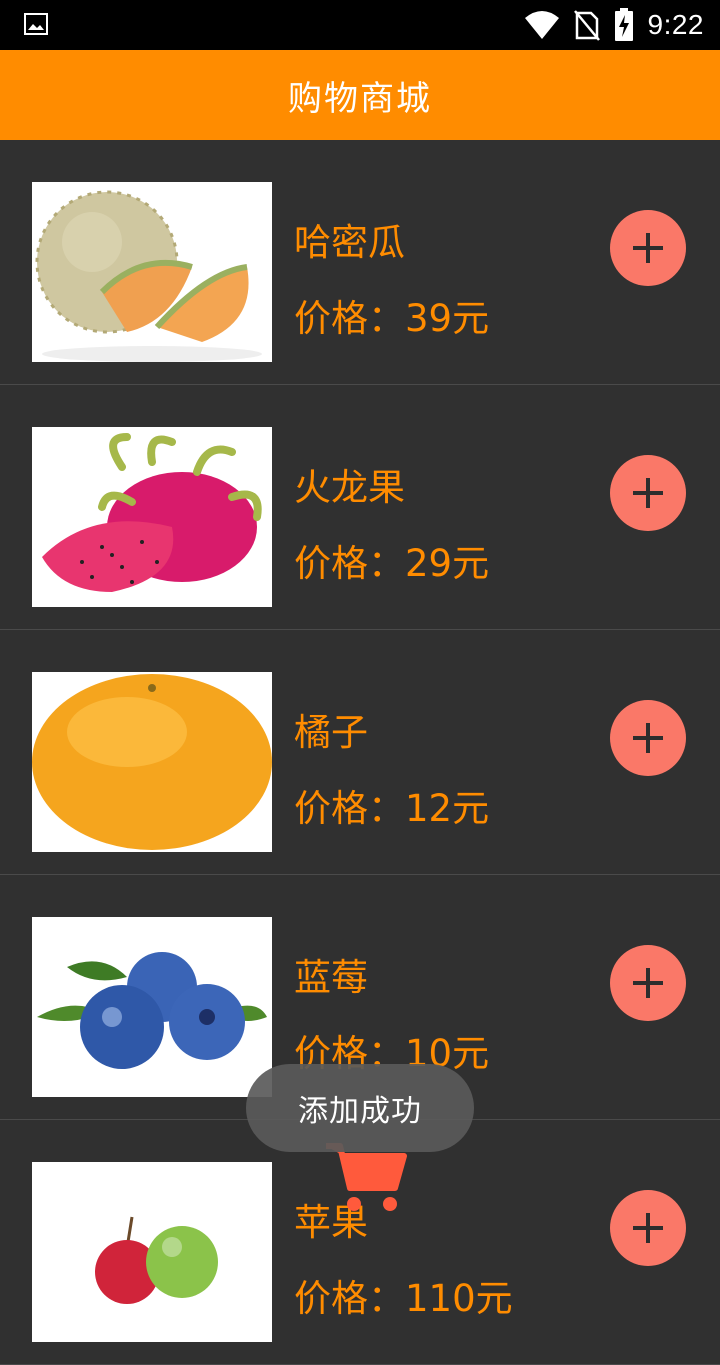  What do you see at coordinates (349, 487) in the screenshot?
I see `product-name: 火龙果` at bounding box center [349, 487].